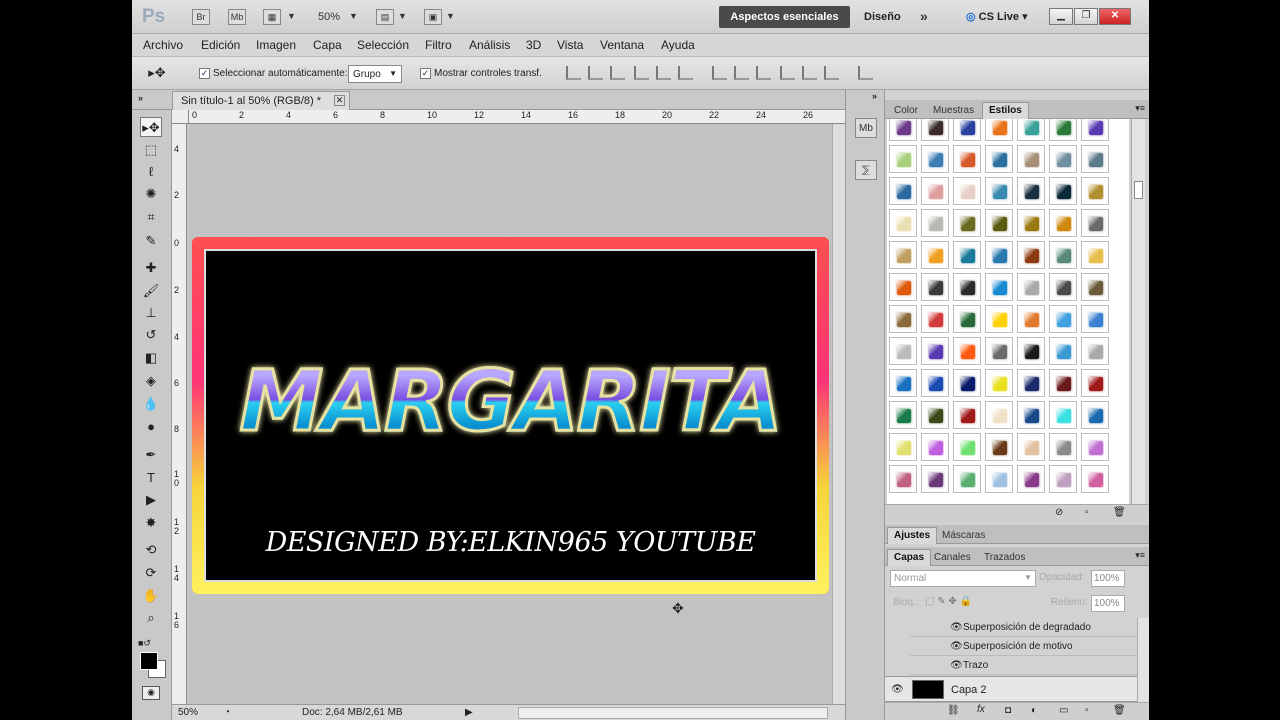 The height and width of the screenshot is (720, 1280). What do you see at coordinates (787, 73) in the screenshot?
I see `distribute-left-icon` at bounding box center [787, 73].